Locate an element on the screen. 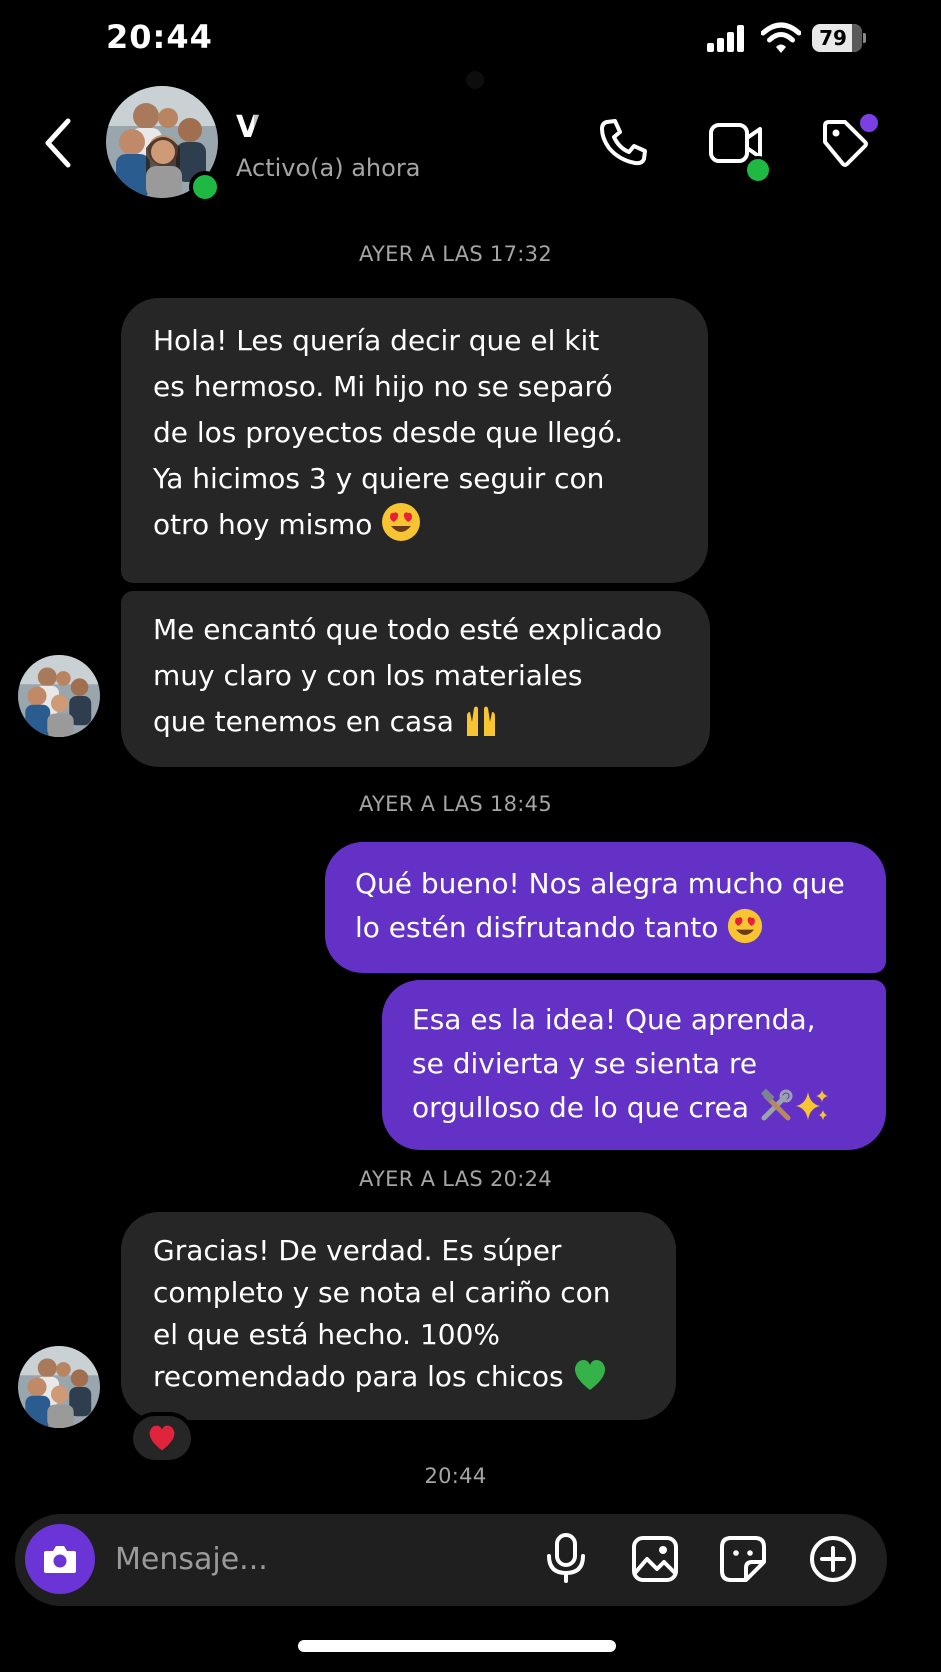  video-active-dot is located at coordinates (758, 170).